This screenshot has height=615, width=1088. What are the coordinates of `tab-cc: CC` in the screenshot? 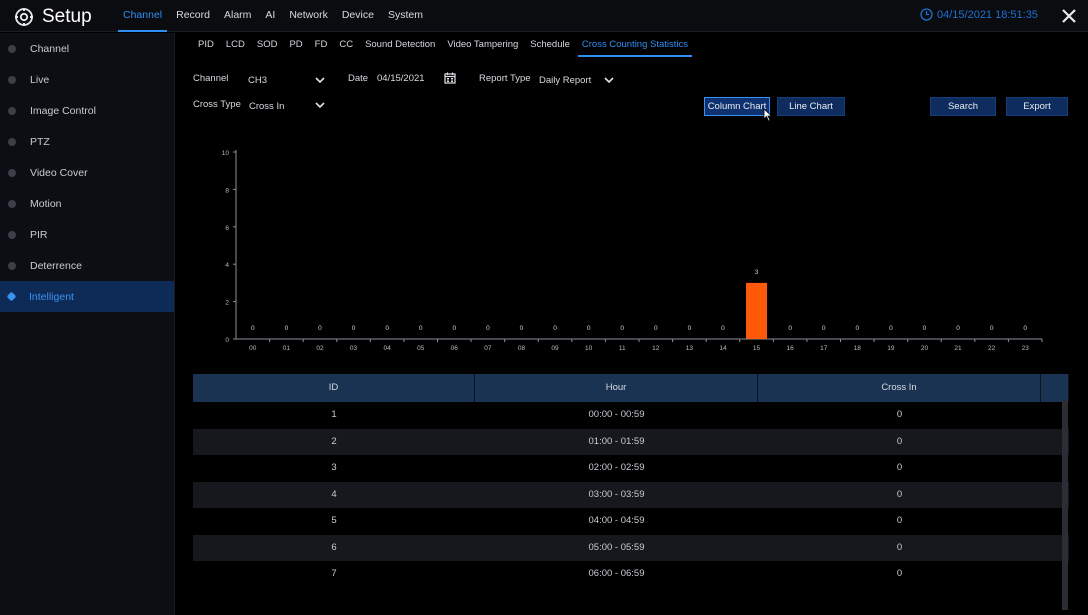 It's located at (346, 45).